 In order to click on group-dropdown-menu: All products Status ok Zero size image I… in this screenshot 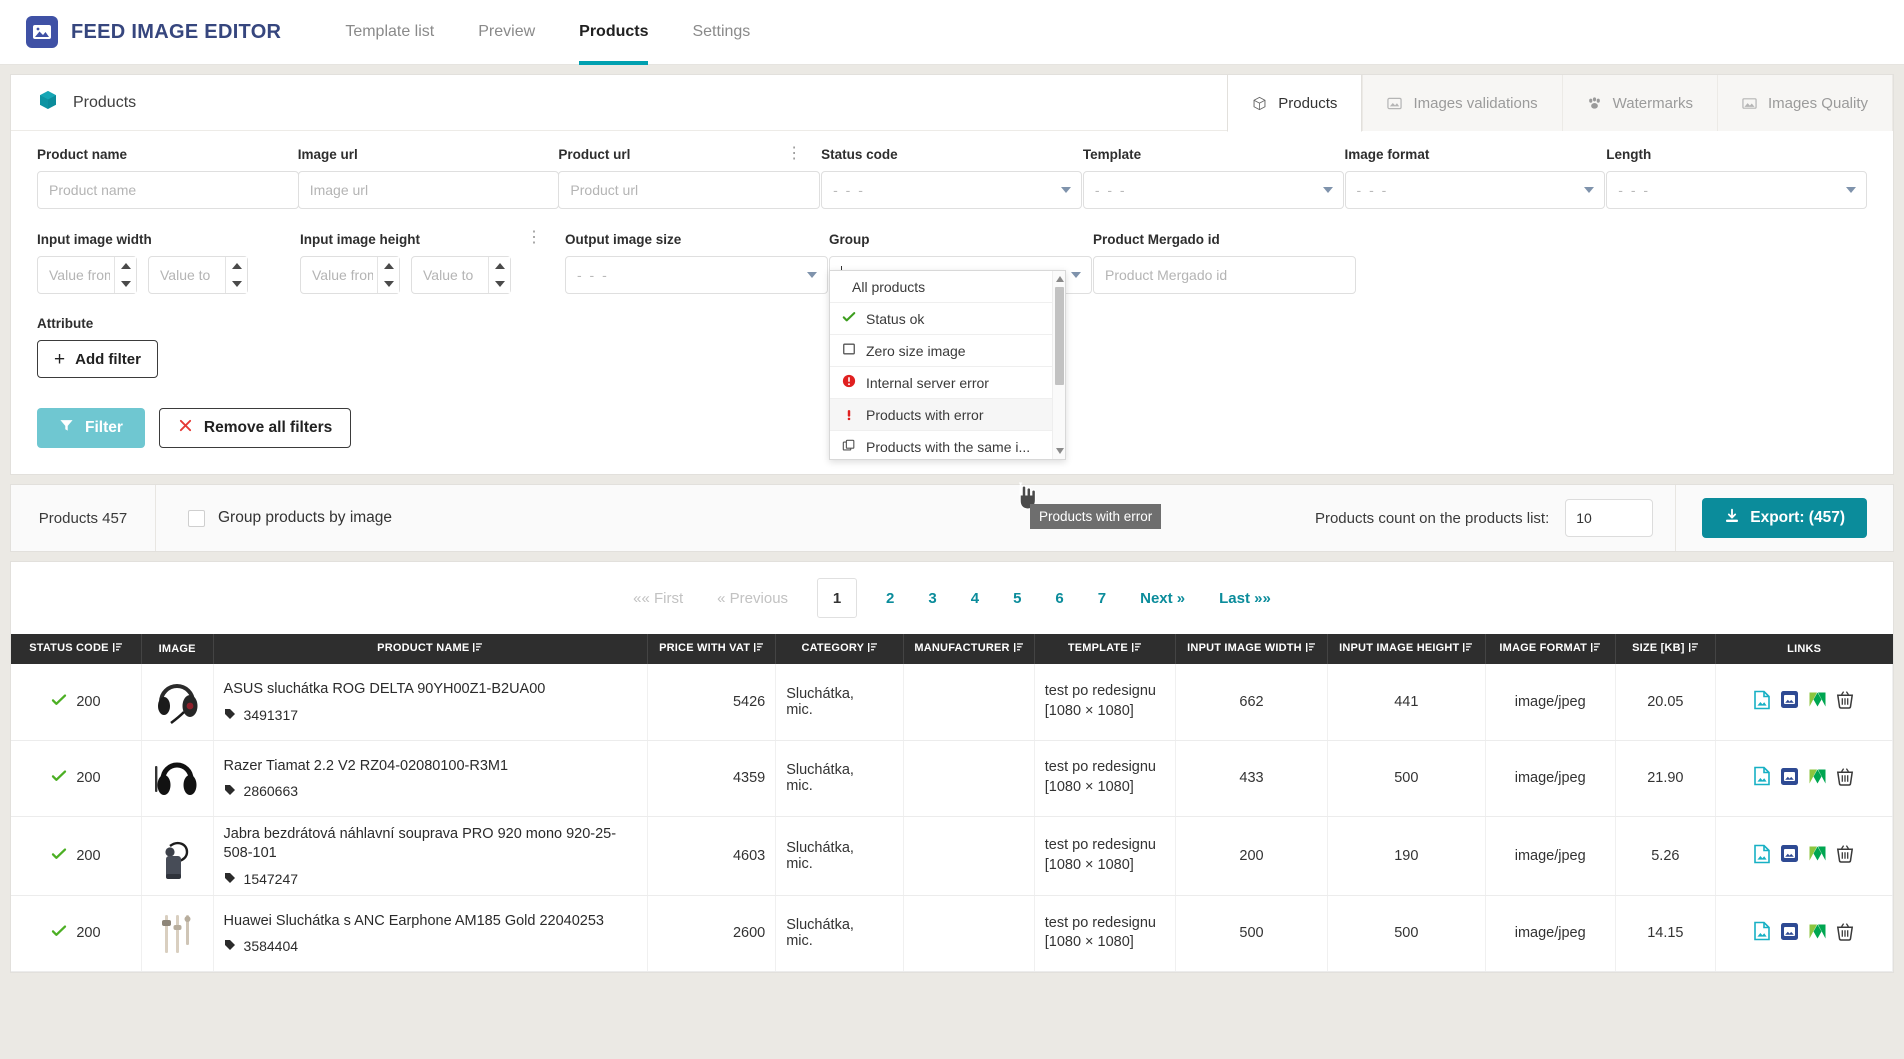, I will do `click(947, 365)`.